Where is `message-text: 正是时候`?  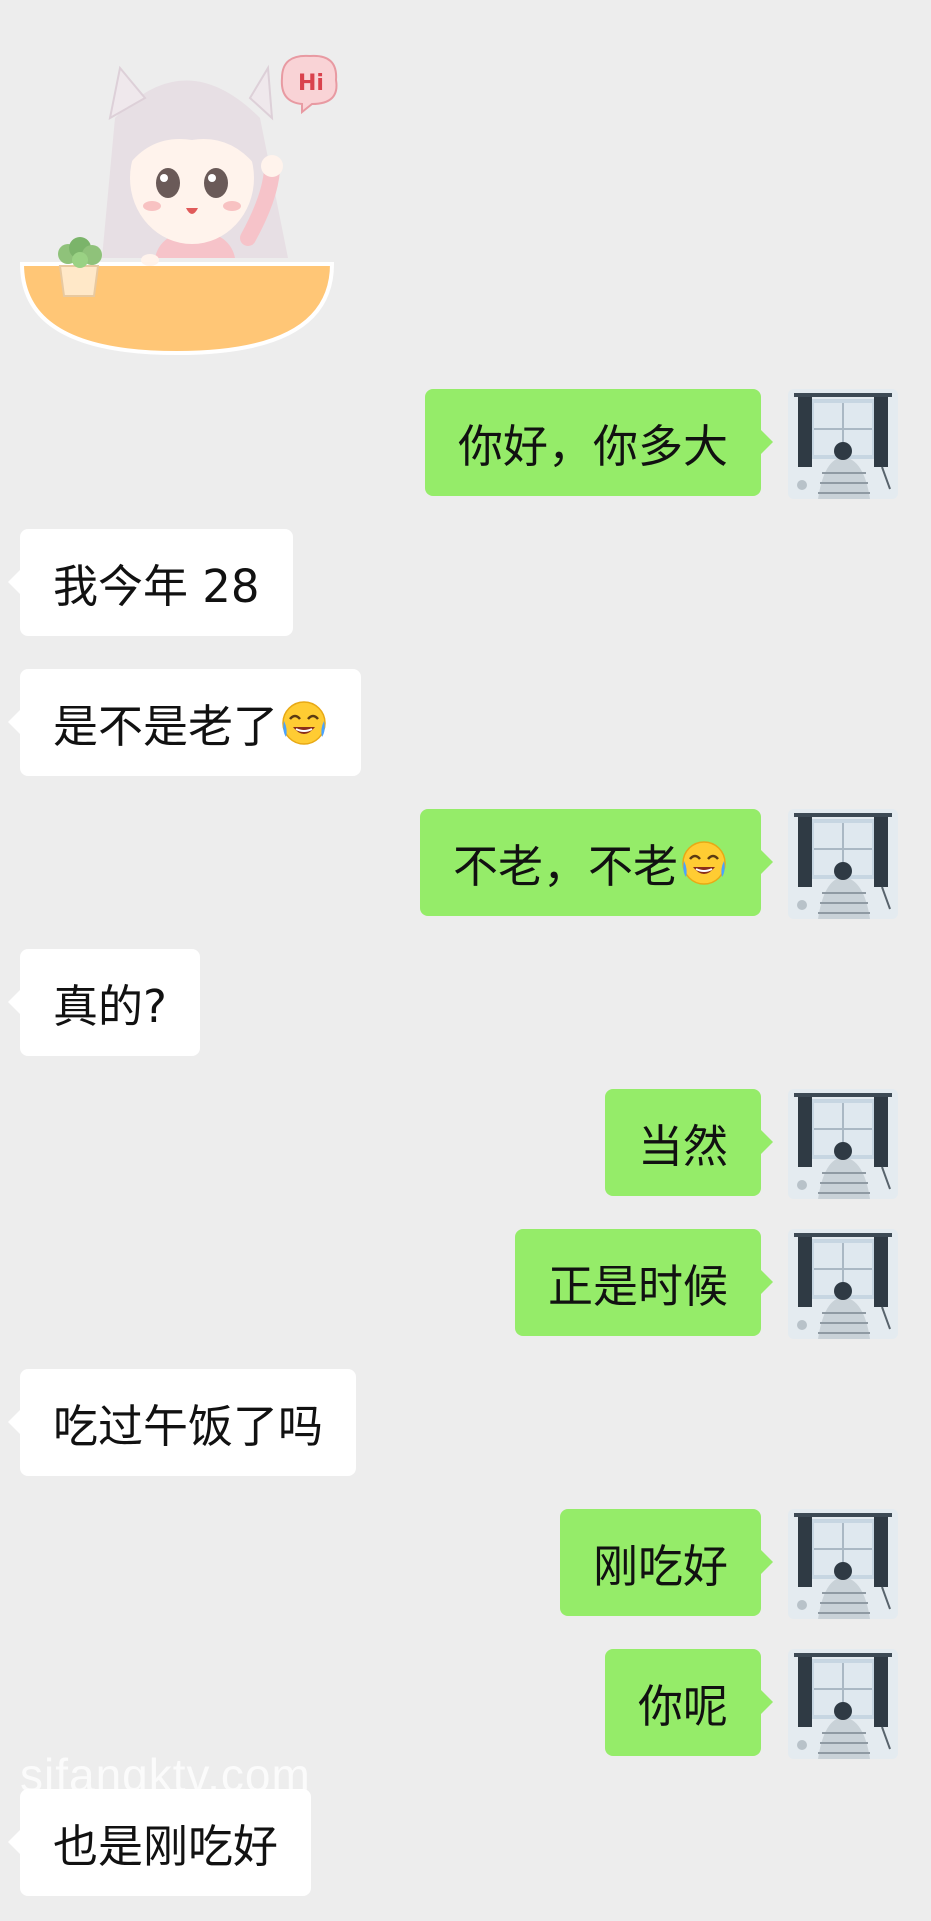
message-text: 正是时候 is located at coordinates (637, 1286).